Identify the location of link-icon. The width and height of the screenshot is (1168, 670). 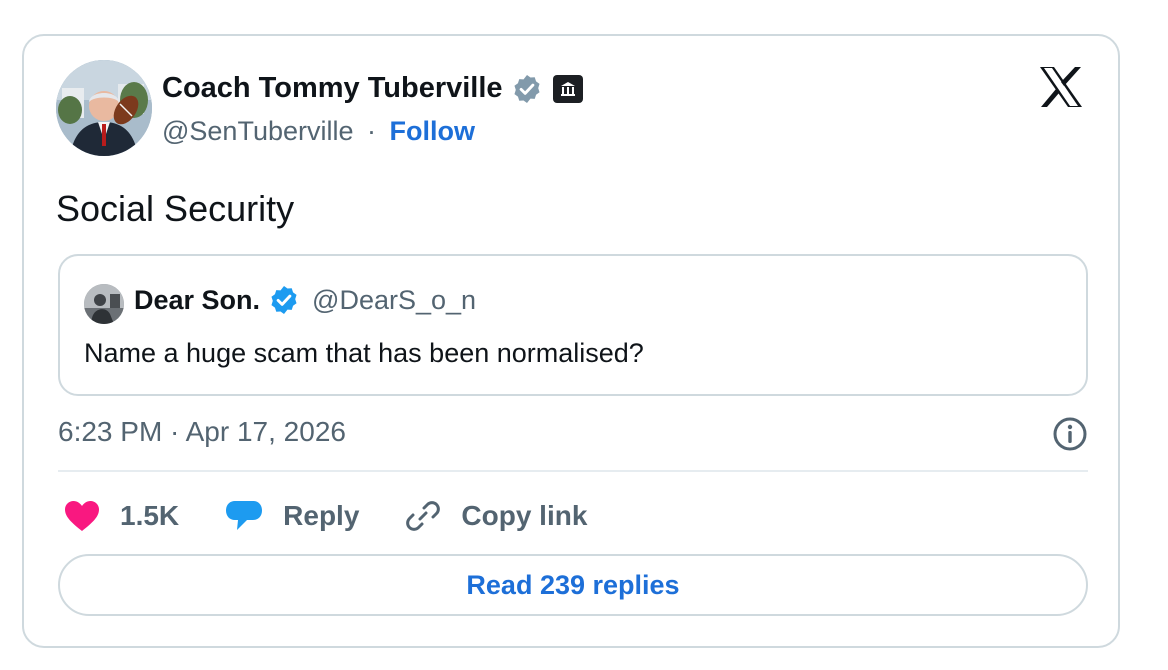
(423, 516).